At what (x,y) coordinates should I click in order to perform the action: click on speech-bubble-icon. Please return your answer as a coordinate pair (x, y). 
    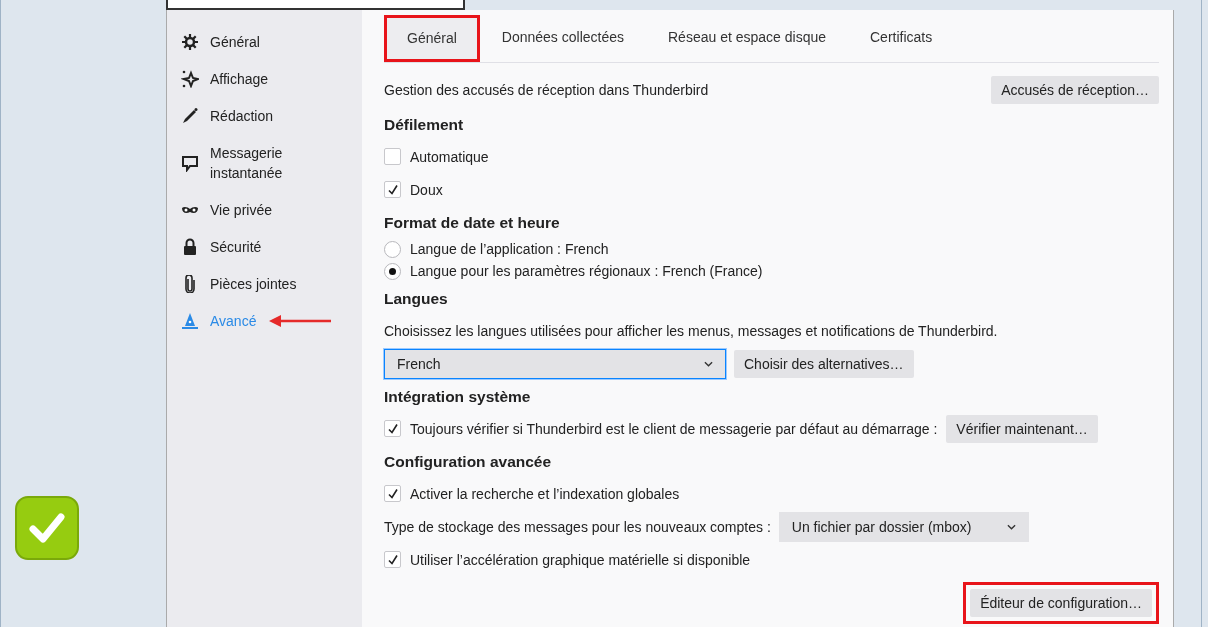
    Looking at the image, I should click on (190, 163).